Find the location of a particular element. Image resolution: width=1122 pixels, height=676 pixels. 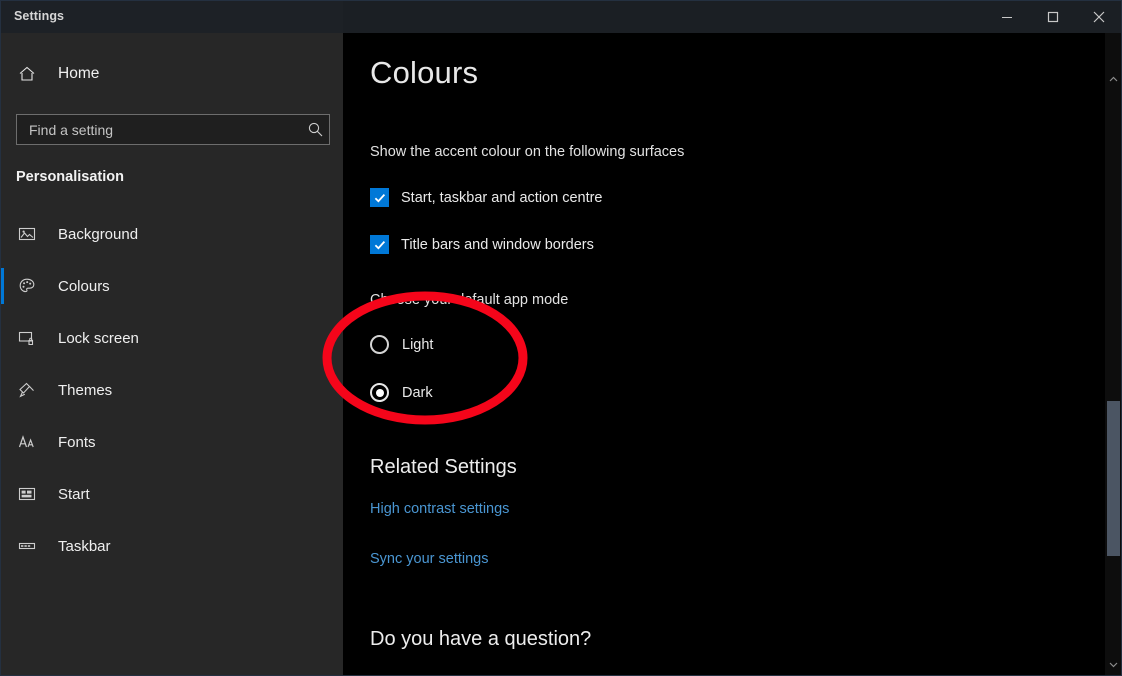

sidebar-item-start: Start is located at coordinates (171, 494).